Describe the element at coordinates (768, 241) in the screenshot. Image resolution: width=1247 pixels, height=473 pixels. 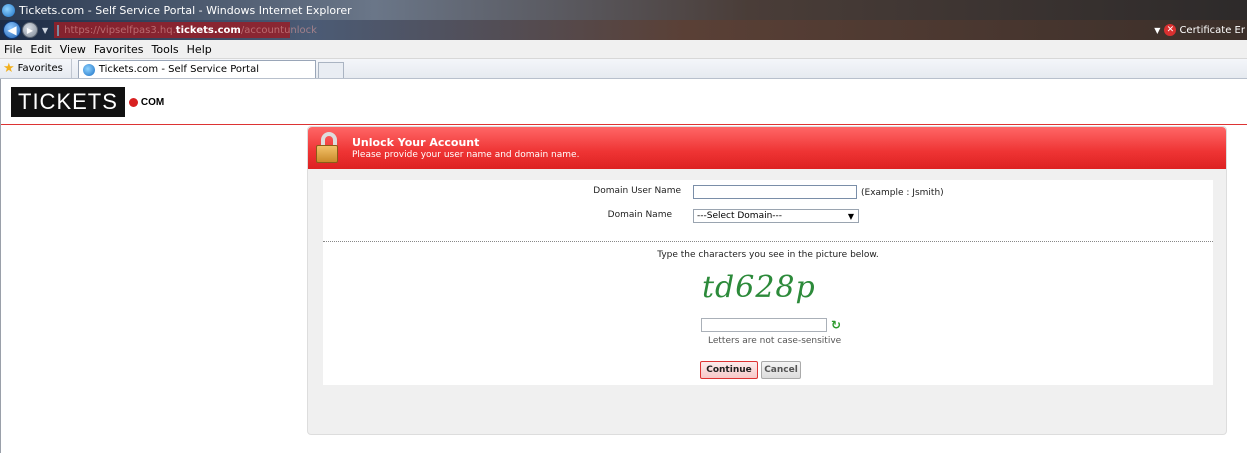
I see `form-divider` at that location.